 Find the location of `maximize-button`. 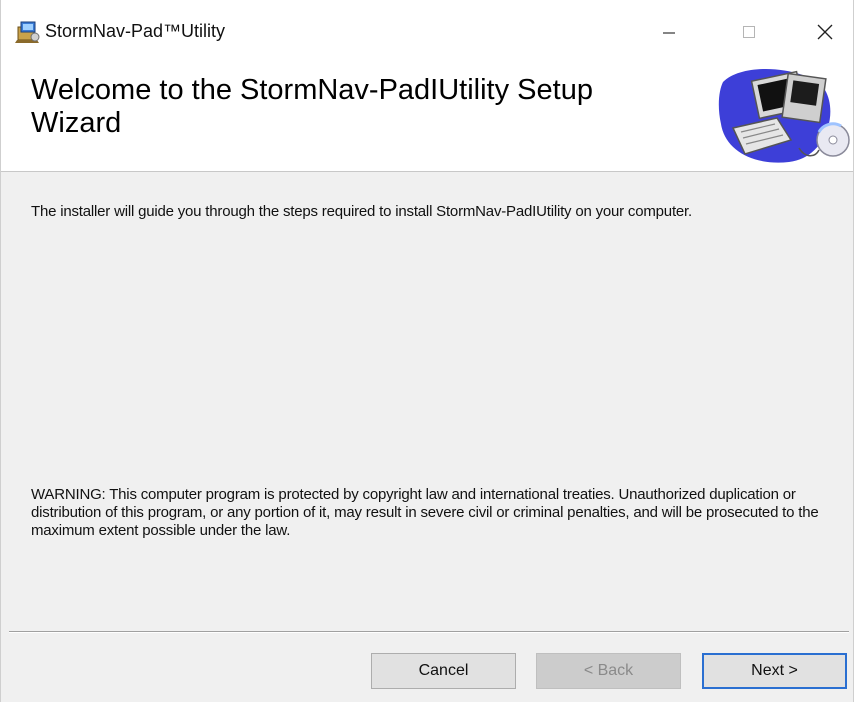

maximize-button is located at coordinates (749, 32).